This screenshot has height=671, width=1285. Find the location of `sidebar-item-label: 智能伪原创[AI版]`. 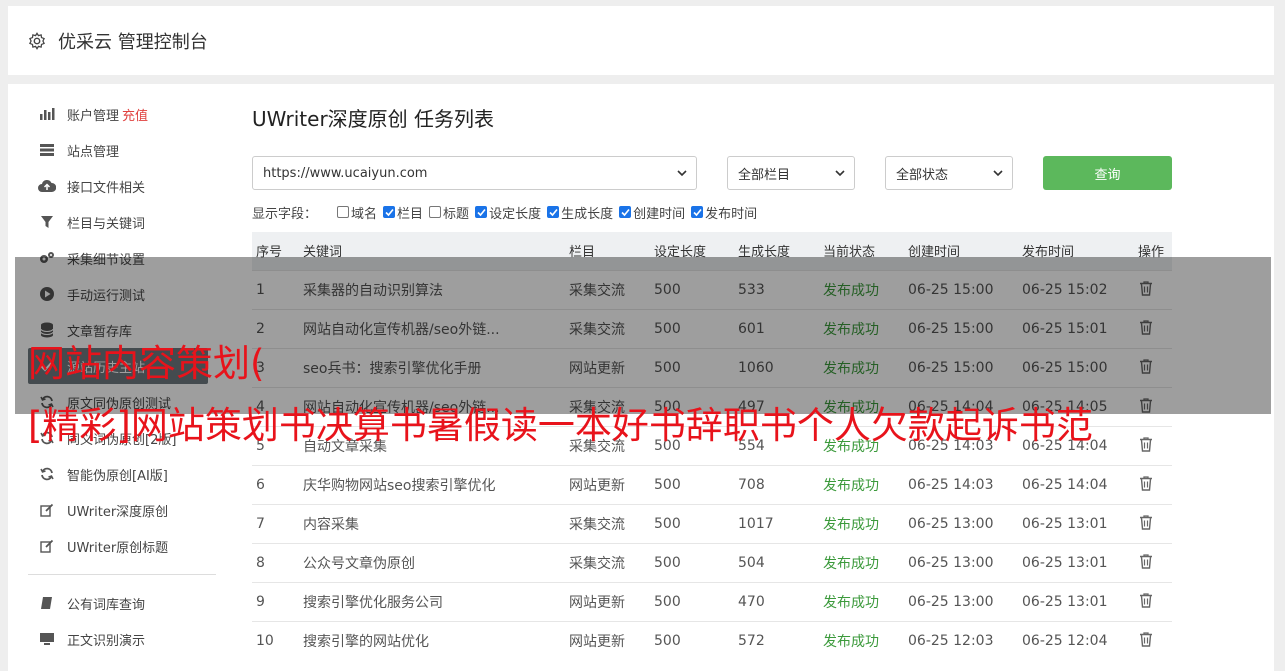

sidebar-item-label: 智能伪原创[AI版] is located at coordinates (117, 476).